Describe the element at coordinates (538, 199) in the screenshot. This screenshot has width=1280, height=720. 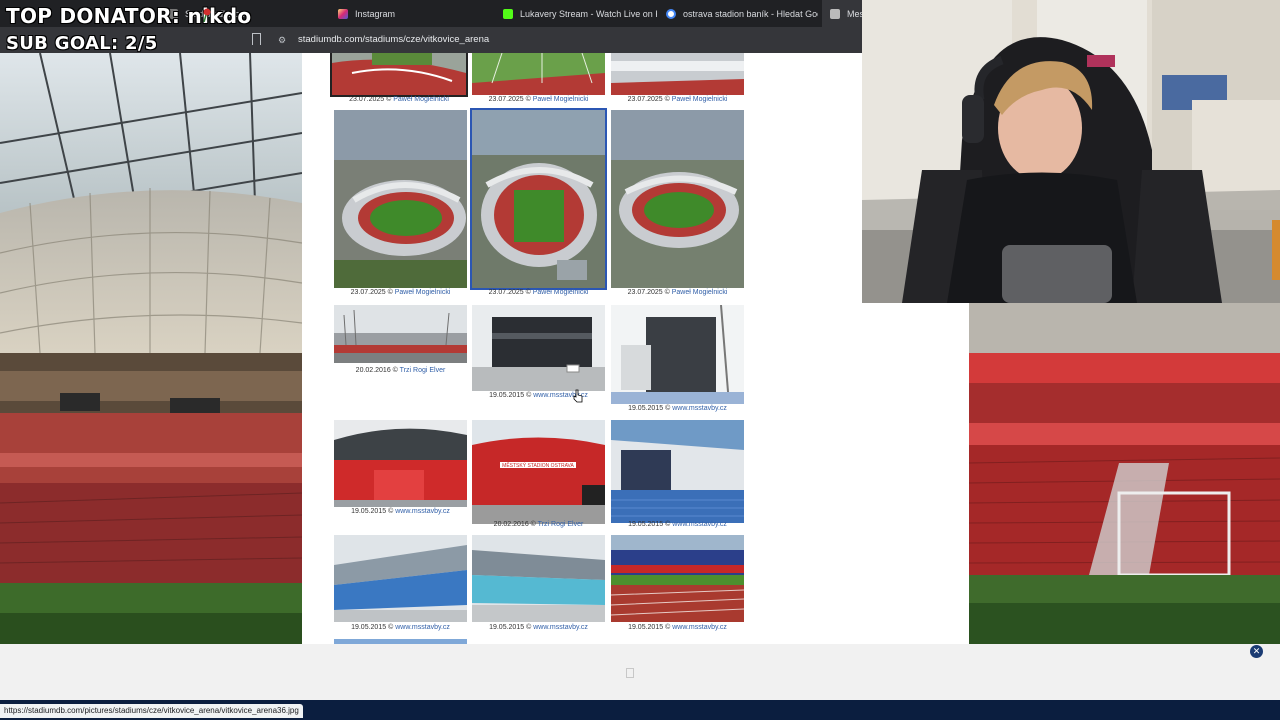
I see `gallery-thumbnail-selected` at that location.